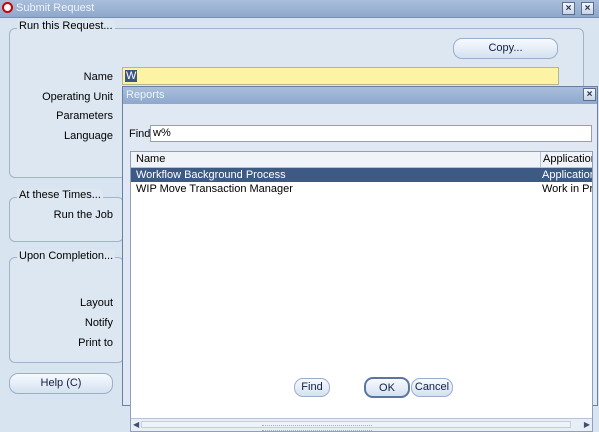 The width and height of the screenshot is (599, 432). I want to click on close-window-icon: ×, so click(587, 8).